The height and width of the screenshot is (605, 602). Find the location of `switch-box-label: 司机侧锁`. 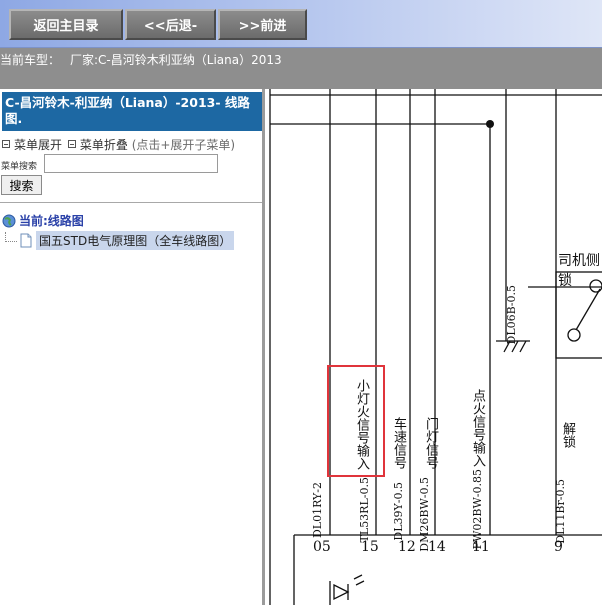

switch-box-label: 司机侧锁 is located at coordinates (579, 271).